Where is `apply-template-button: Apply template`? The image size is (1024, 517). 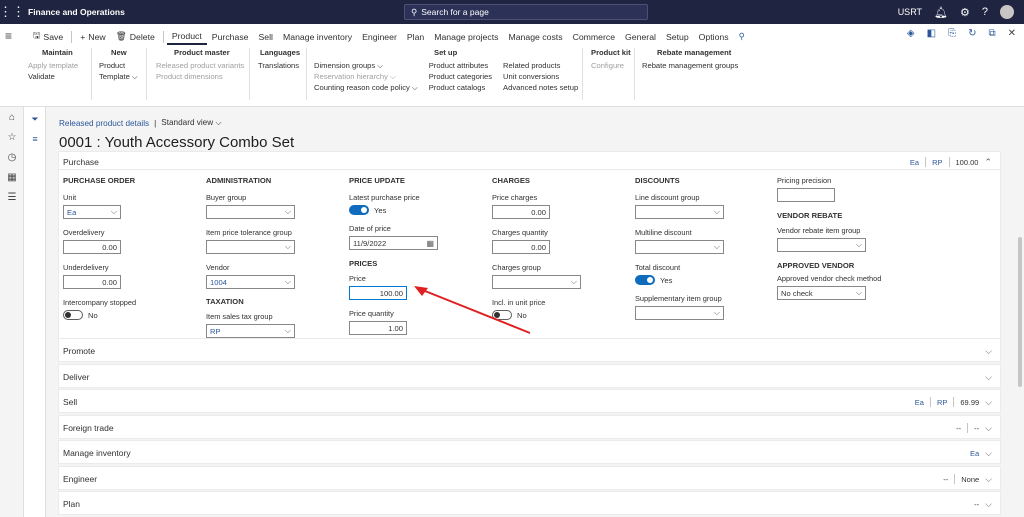
apply-template-button: Apply template is located at coordinates (53, 65).